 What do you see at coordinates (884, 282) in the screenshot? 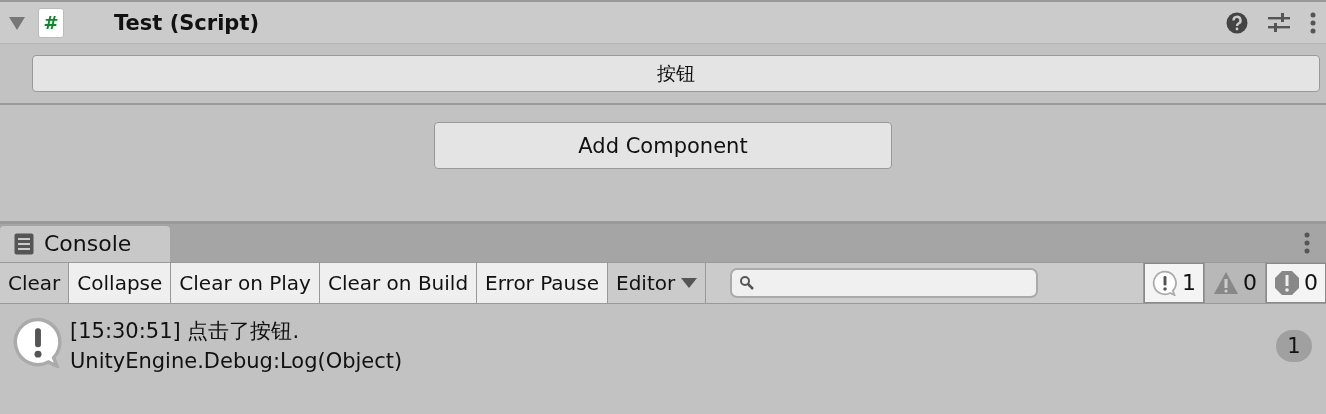
I see `search-field` at bounding box center [884, 282].